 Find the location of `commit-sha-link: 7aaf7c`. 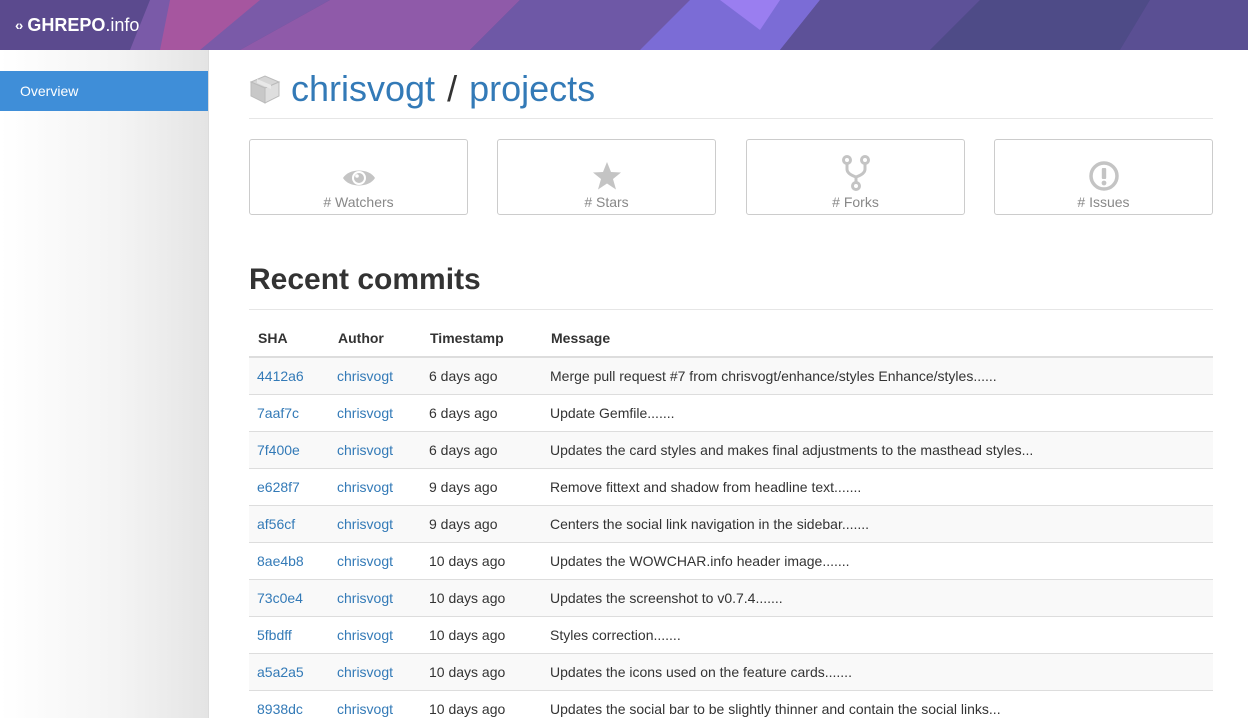

commit-sha-link: 7aaf7c is located at coordinates (278, 413).